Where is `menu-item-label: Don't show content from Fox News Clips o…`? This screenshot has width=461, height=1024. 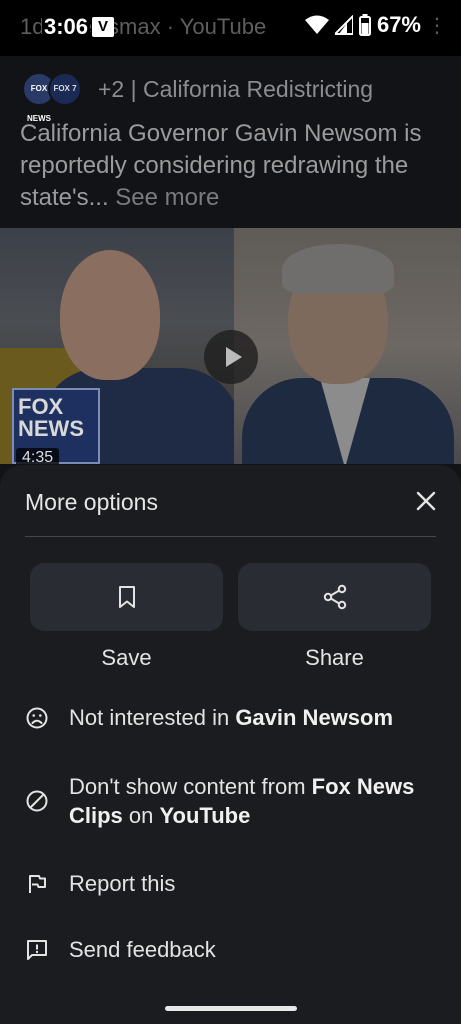 menu-item-label: Don't show content from Fox News Clips o… is located at coordinates (242, 801).